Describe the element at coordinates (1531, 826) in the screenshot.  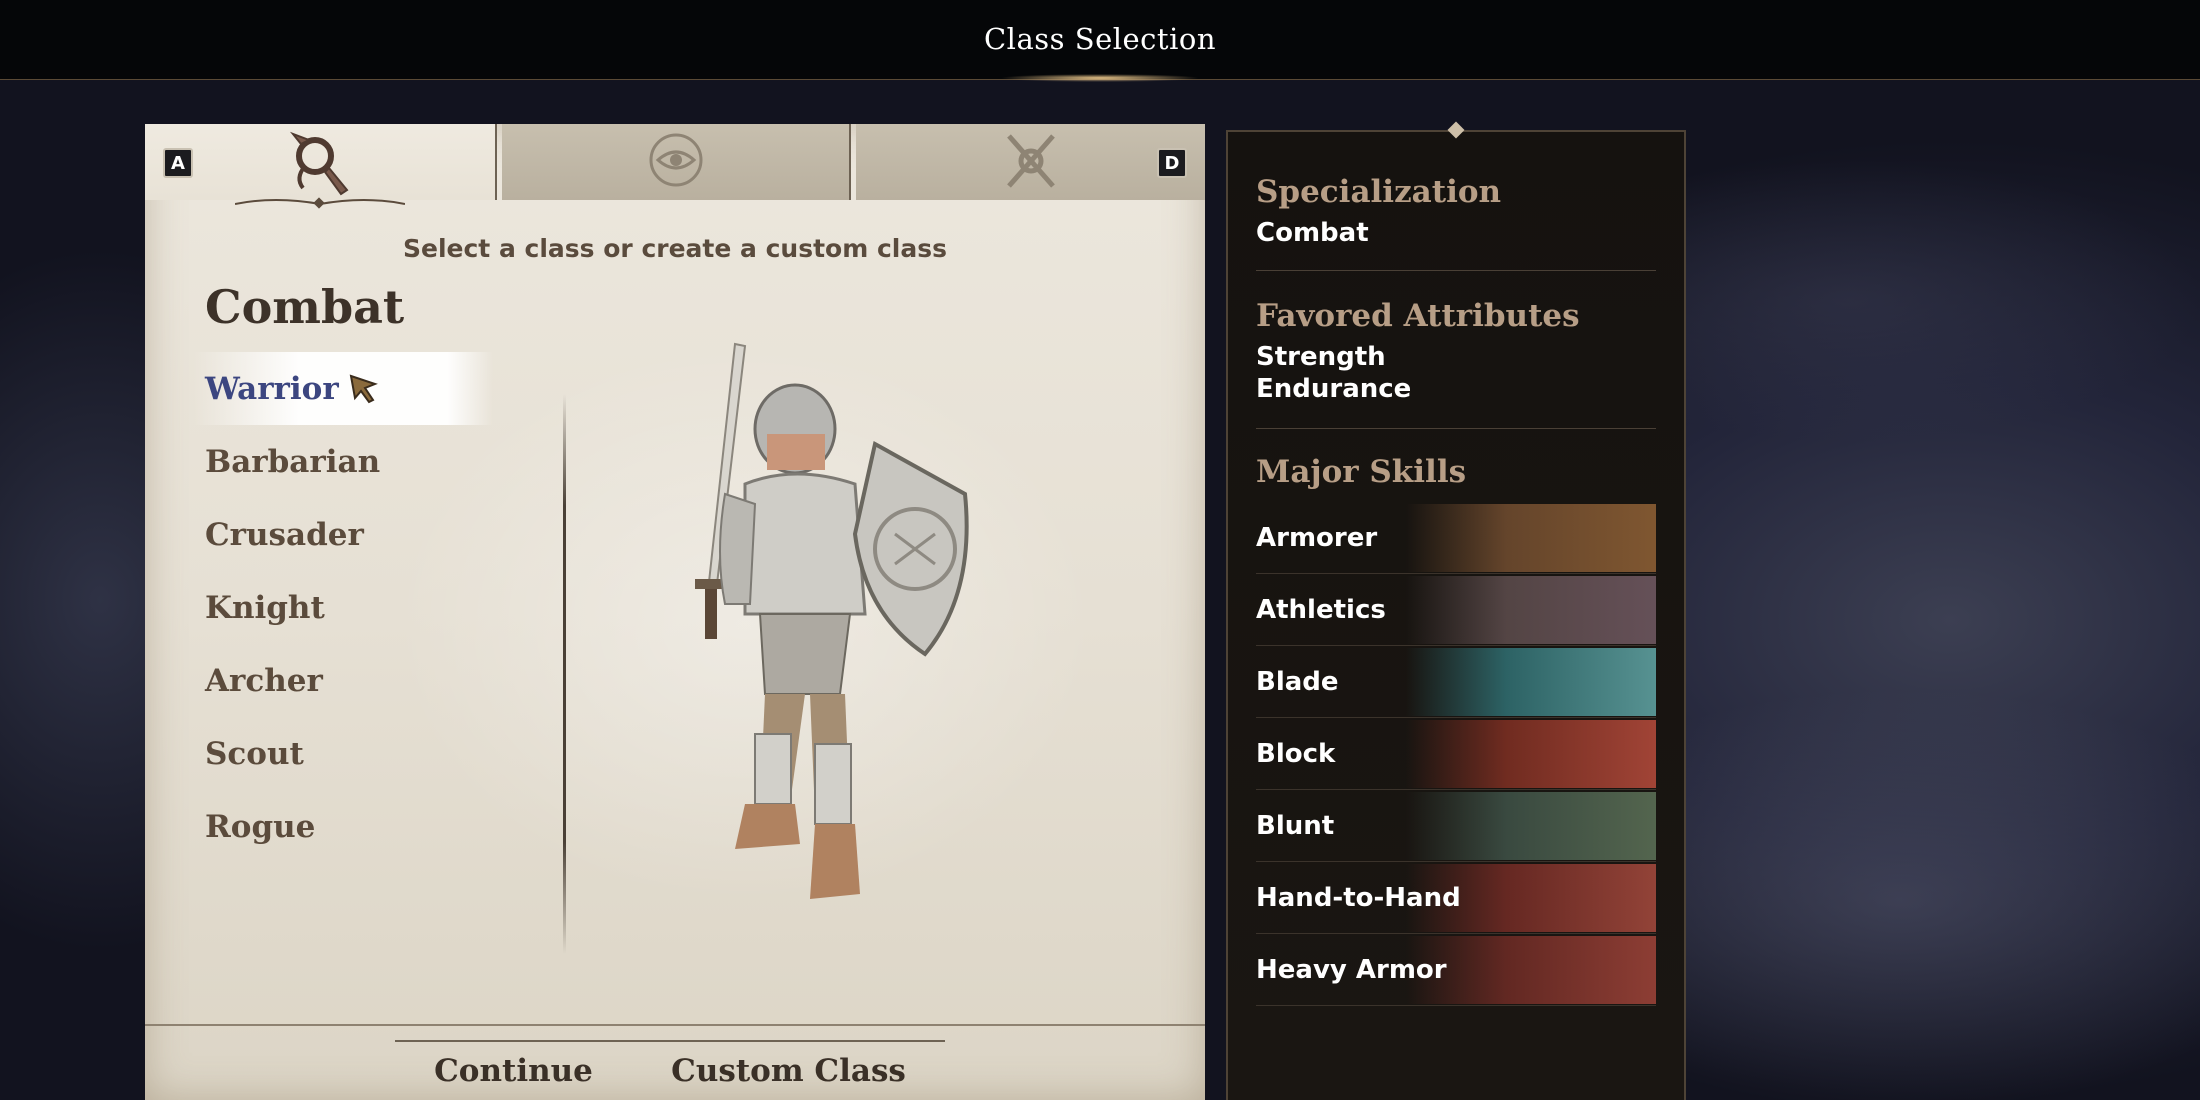
I see `mace-icon` at that location.